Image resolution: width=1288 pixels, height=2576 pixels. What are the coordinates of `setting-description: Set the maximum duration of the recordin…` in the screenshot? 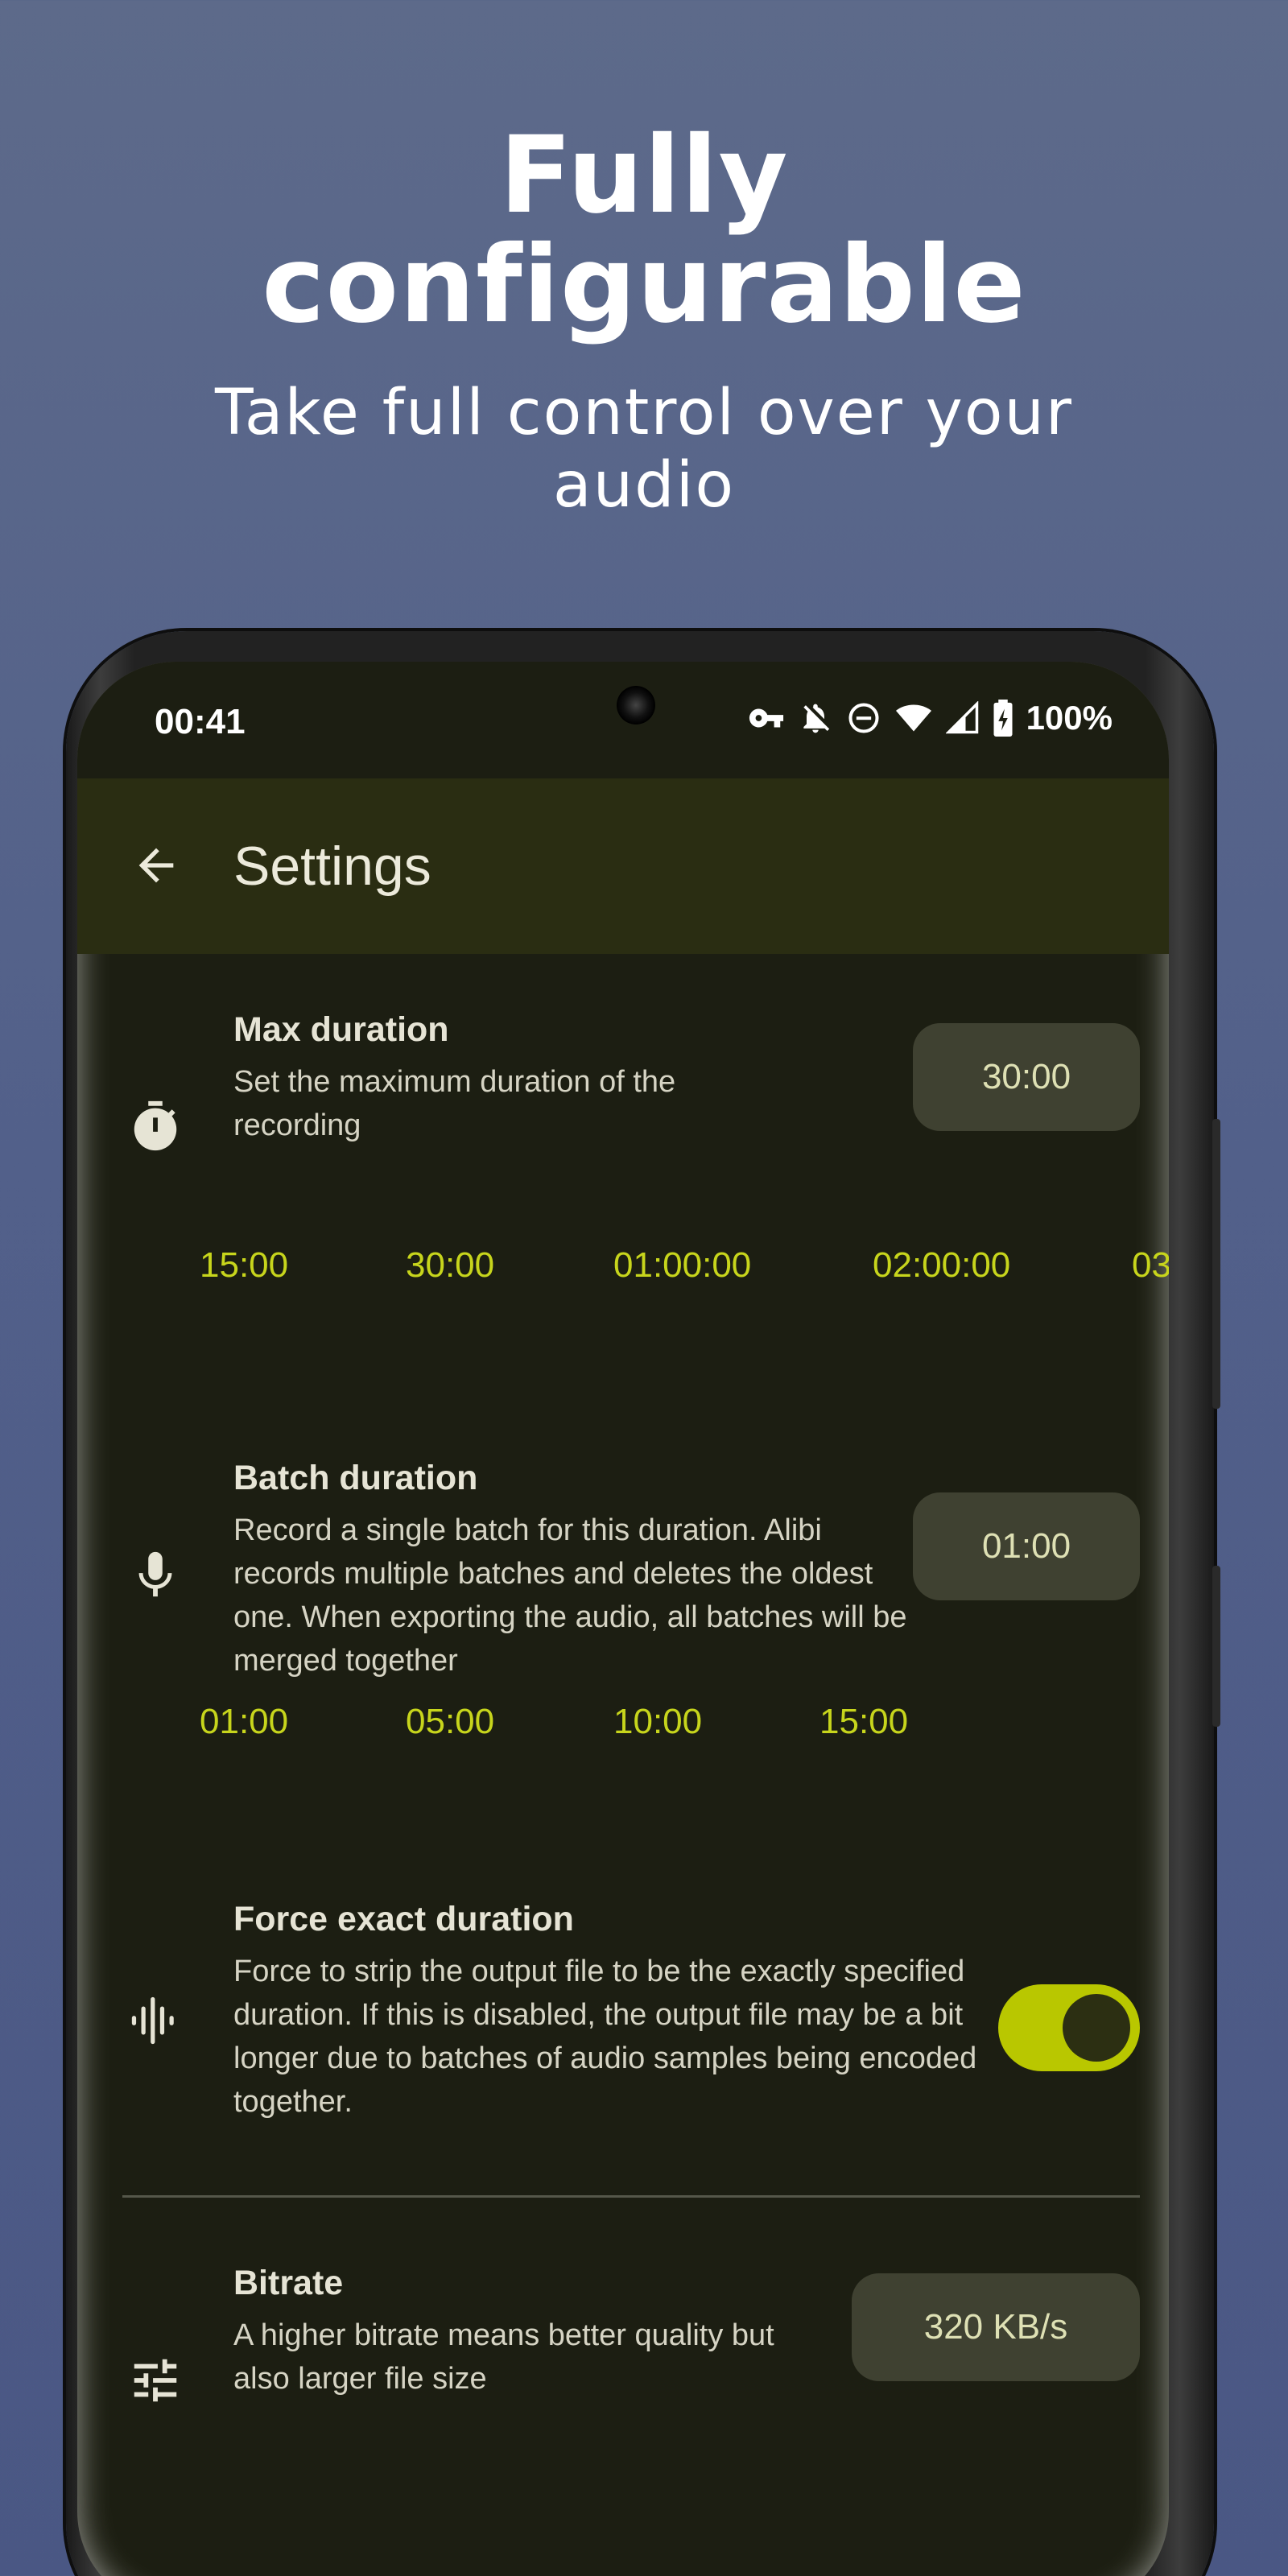 It's located at (454, 1103).